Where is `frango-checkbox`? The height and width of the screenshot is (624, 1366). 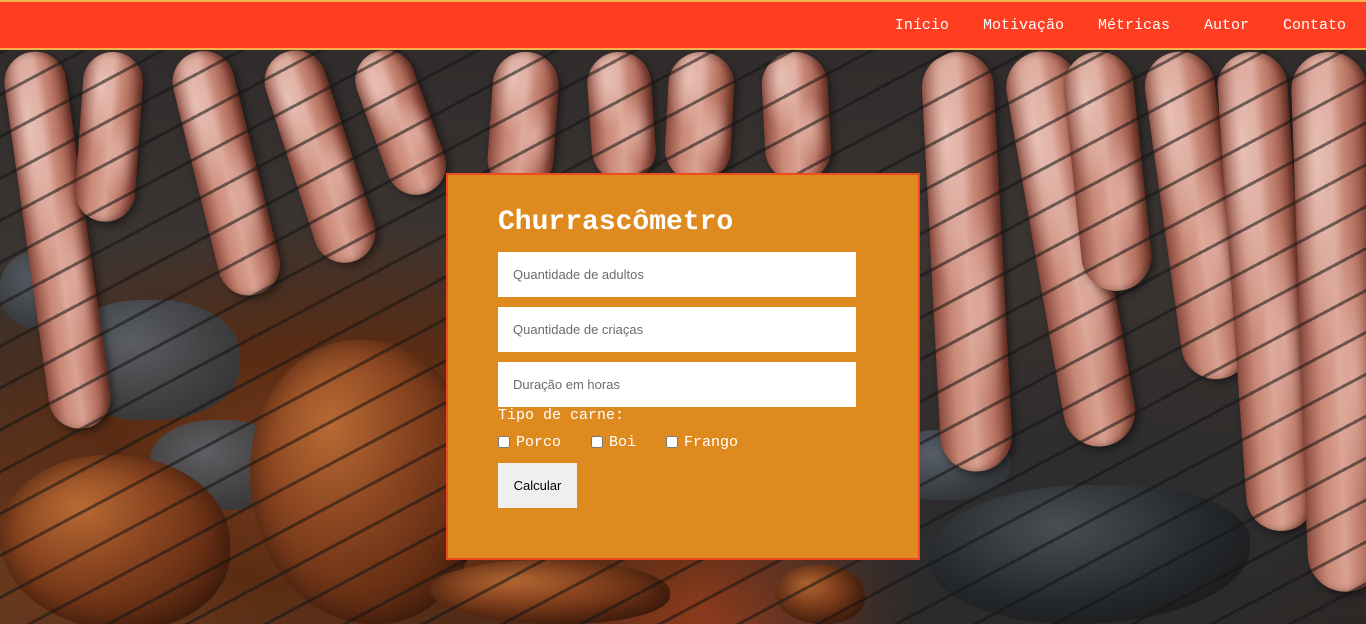
frango-checkbox is located at coordinates (672, 441).